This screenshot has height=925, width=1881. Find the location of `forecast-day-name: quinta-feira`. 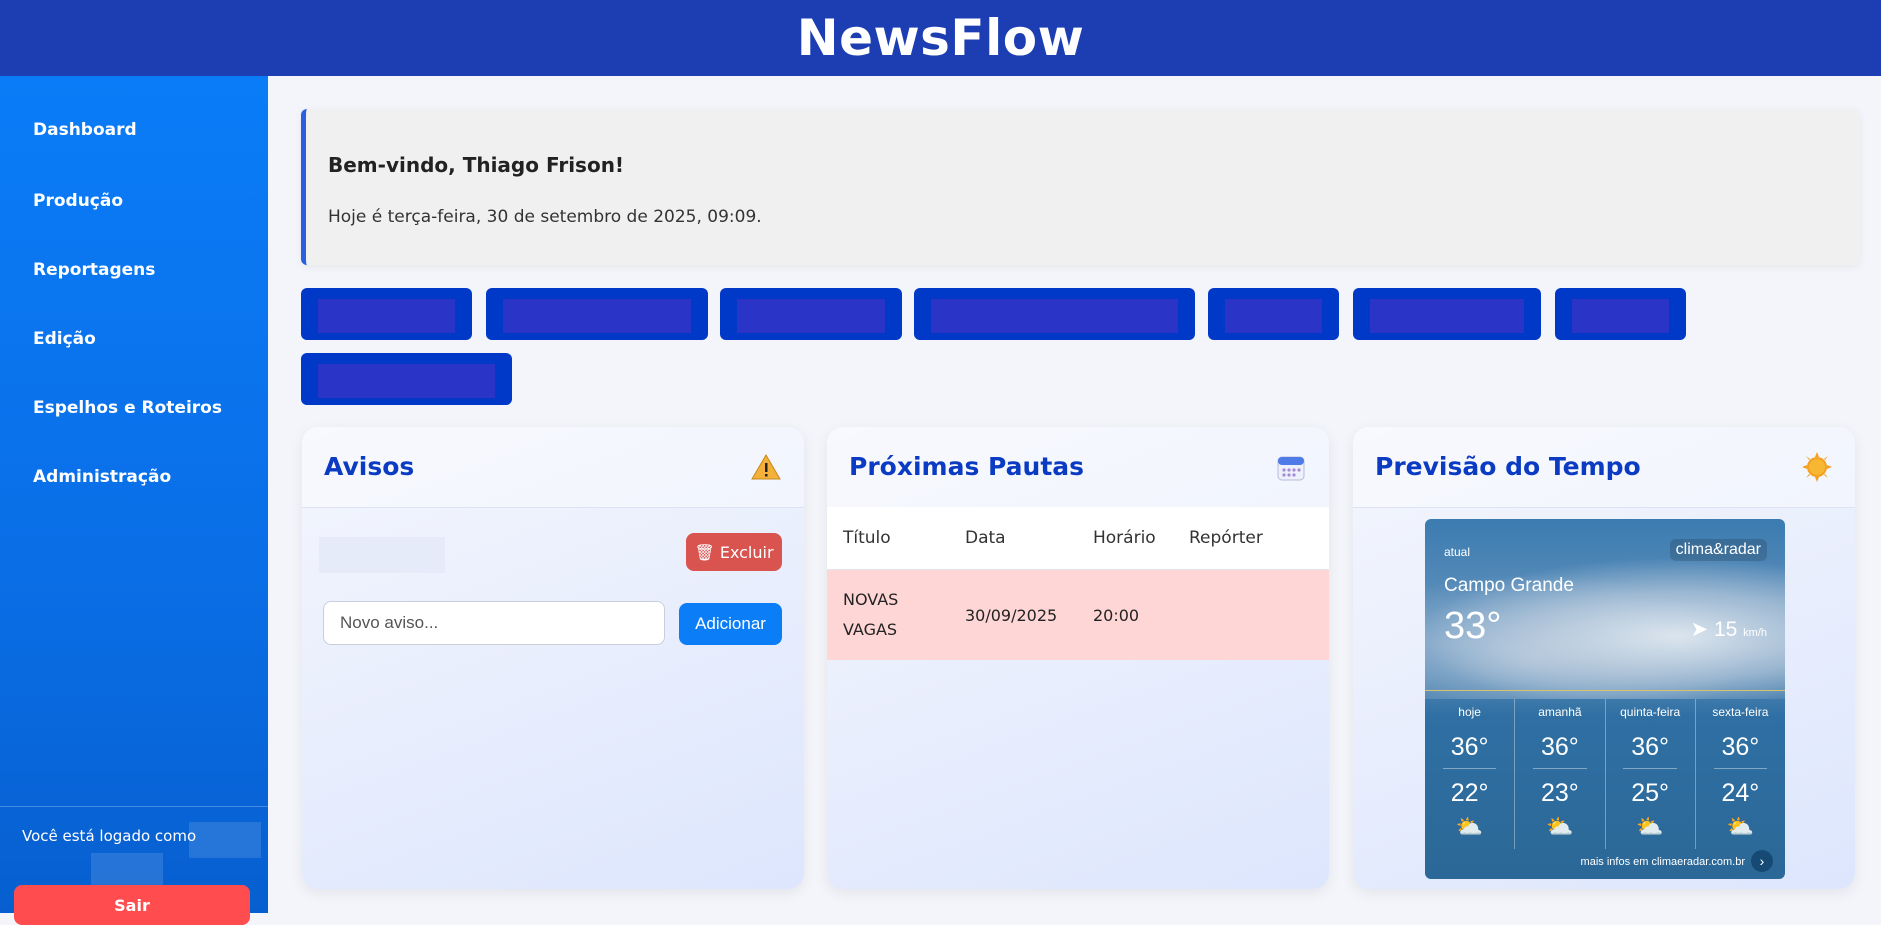

forecast-day-name: quinta-feira is located at coordinates (1650, 712).